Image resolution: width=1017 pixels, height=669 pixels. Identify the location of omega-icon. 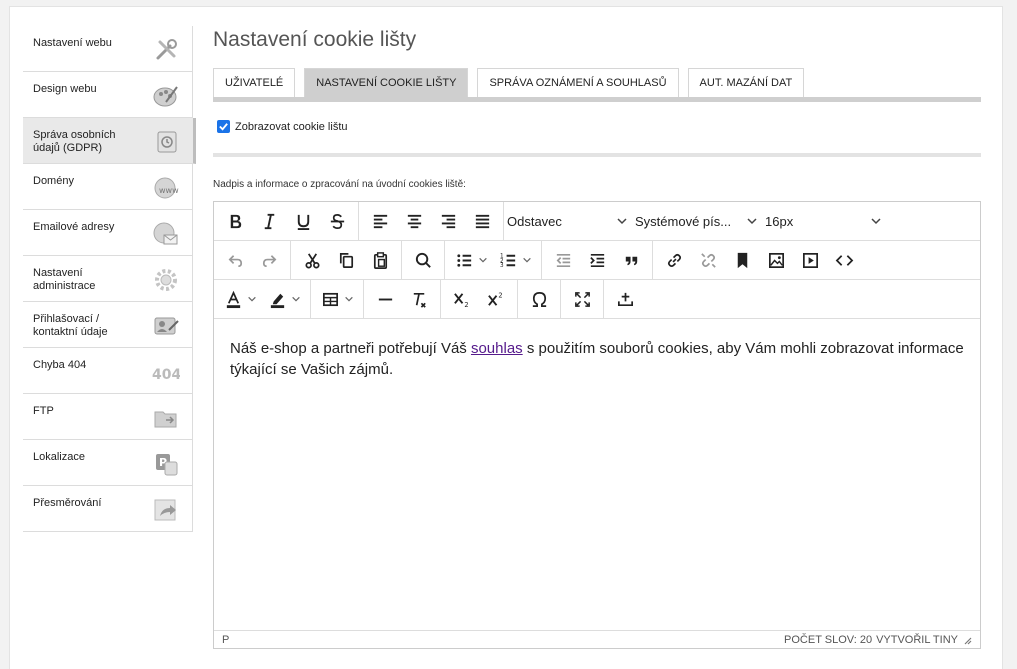
(539, 299).